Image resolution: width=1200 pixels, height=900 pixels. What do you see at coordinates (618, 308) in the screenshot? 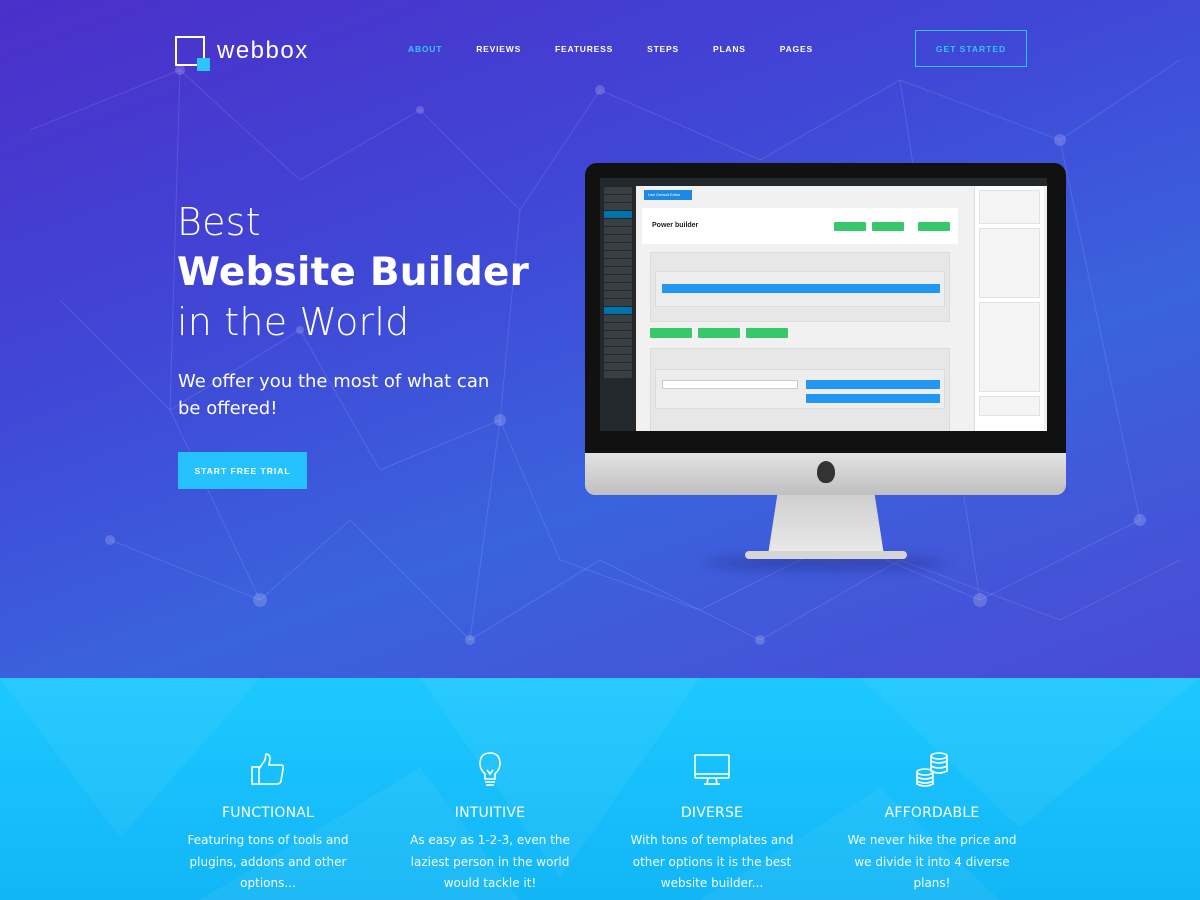
I see `admin-sidebar` at bounding box center [618, 308].